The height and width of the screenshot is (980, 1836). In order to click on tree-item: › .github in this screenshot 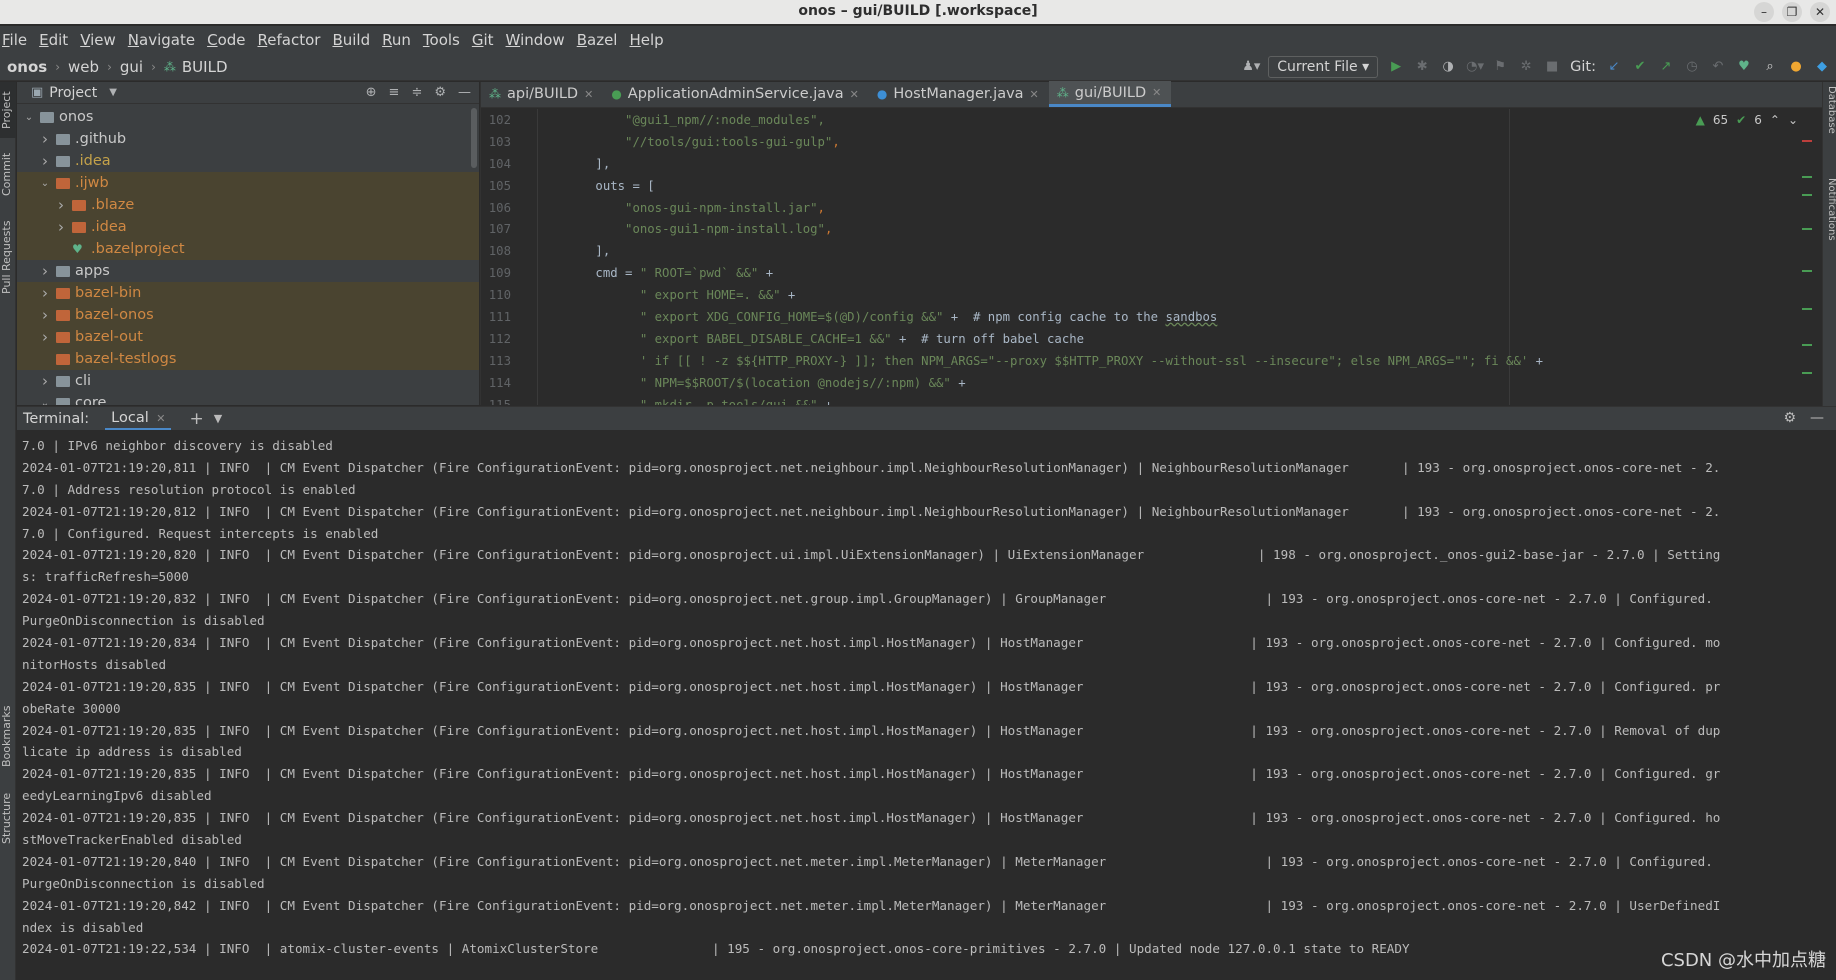, I will do `click(248, 139)`.